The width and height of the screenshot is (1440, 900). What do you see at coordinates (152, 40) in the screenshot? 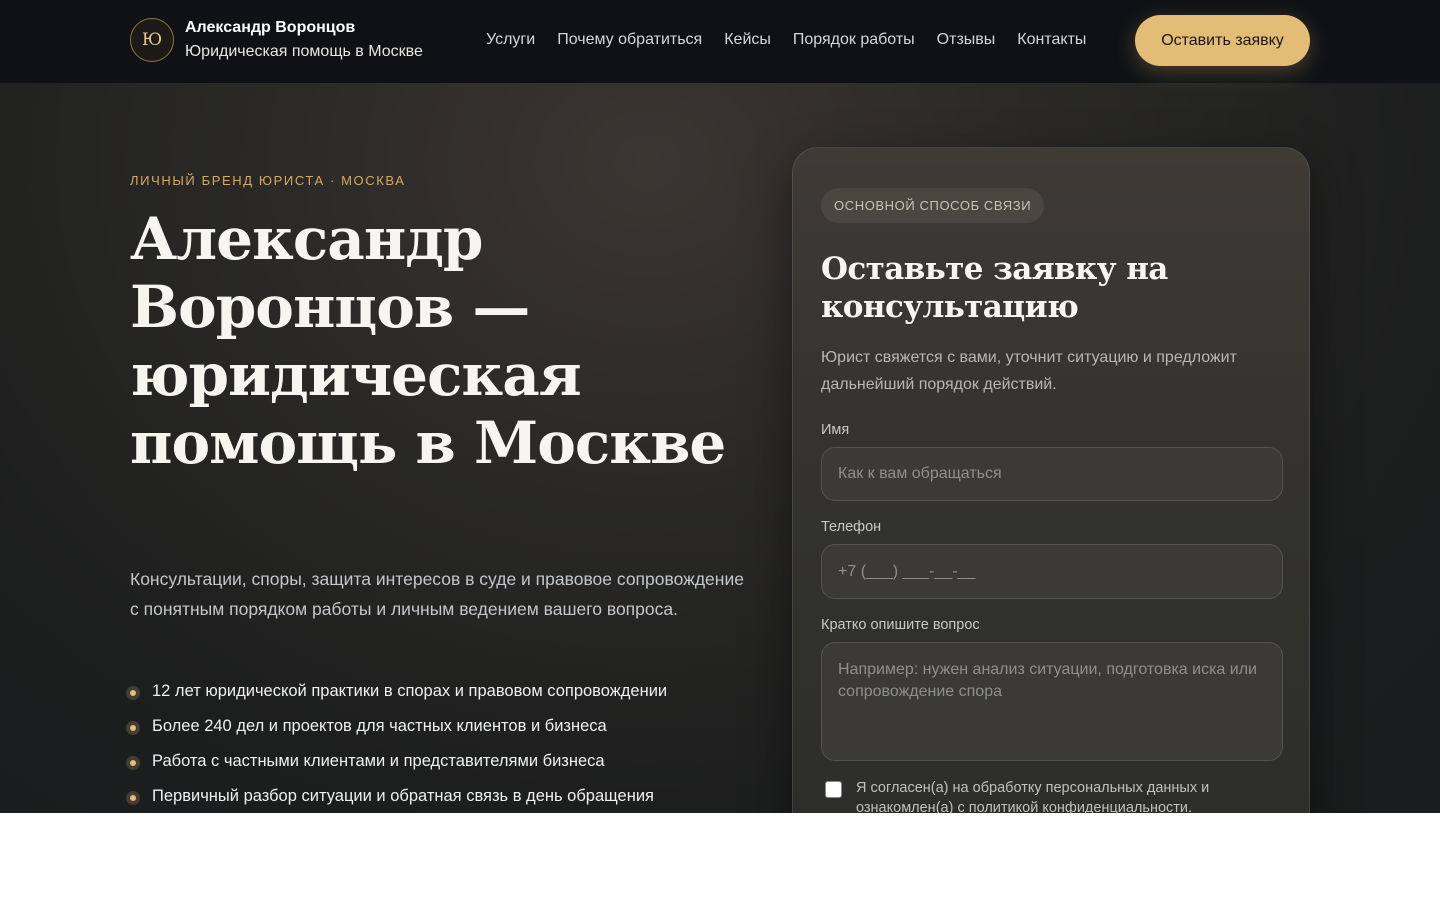
I see `logo-icon: Ю` at bounding box center [152, 40].